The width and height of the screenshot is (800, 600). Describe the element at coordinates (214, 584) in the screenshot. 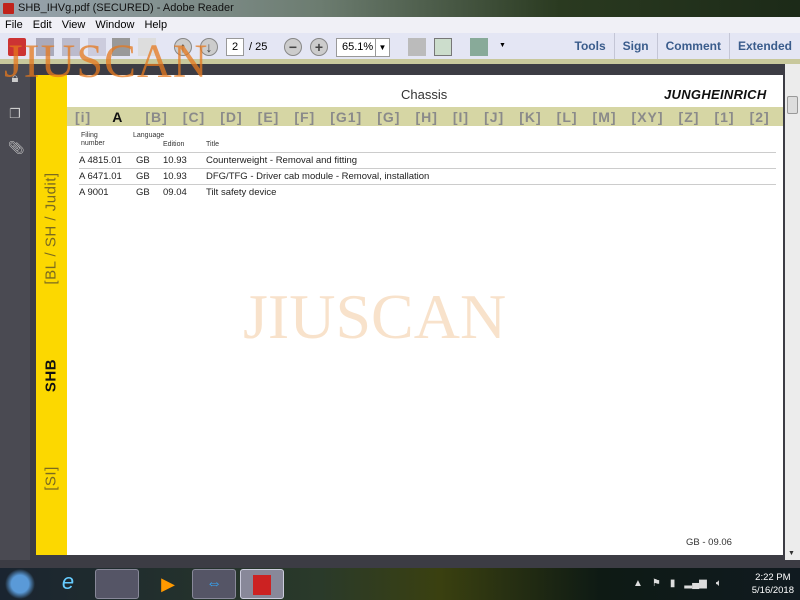

I see `teamviewer-icon: ⇔` at that location.